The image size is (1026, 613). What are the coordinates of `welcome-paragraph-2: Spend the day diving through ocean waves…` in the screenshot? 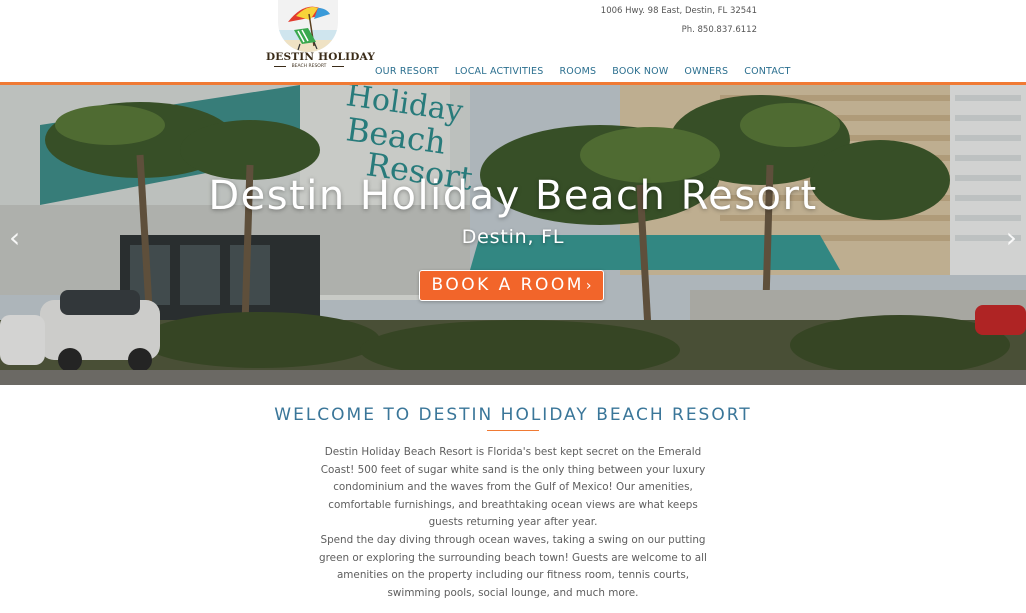 It's located at (513, 566).